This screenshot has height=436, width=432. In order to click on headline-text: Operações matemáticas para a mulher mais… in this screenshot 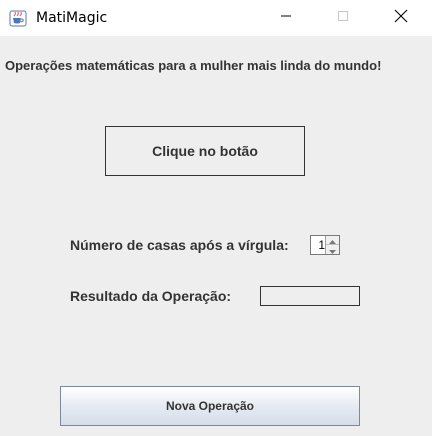, I will do `click(193, 65)`.